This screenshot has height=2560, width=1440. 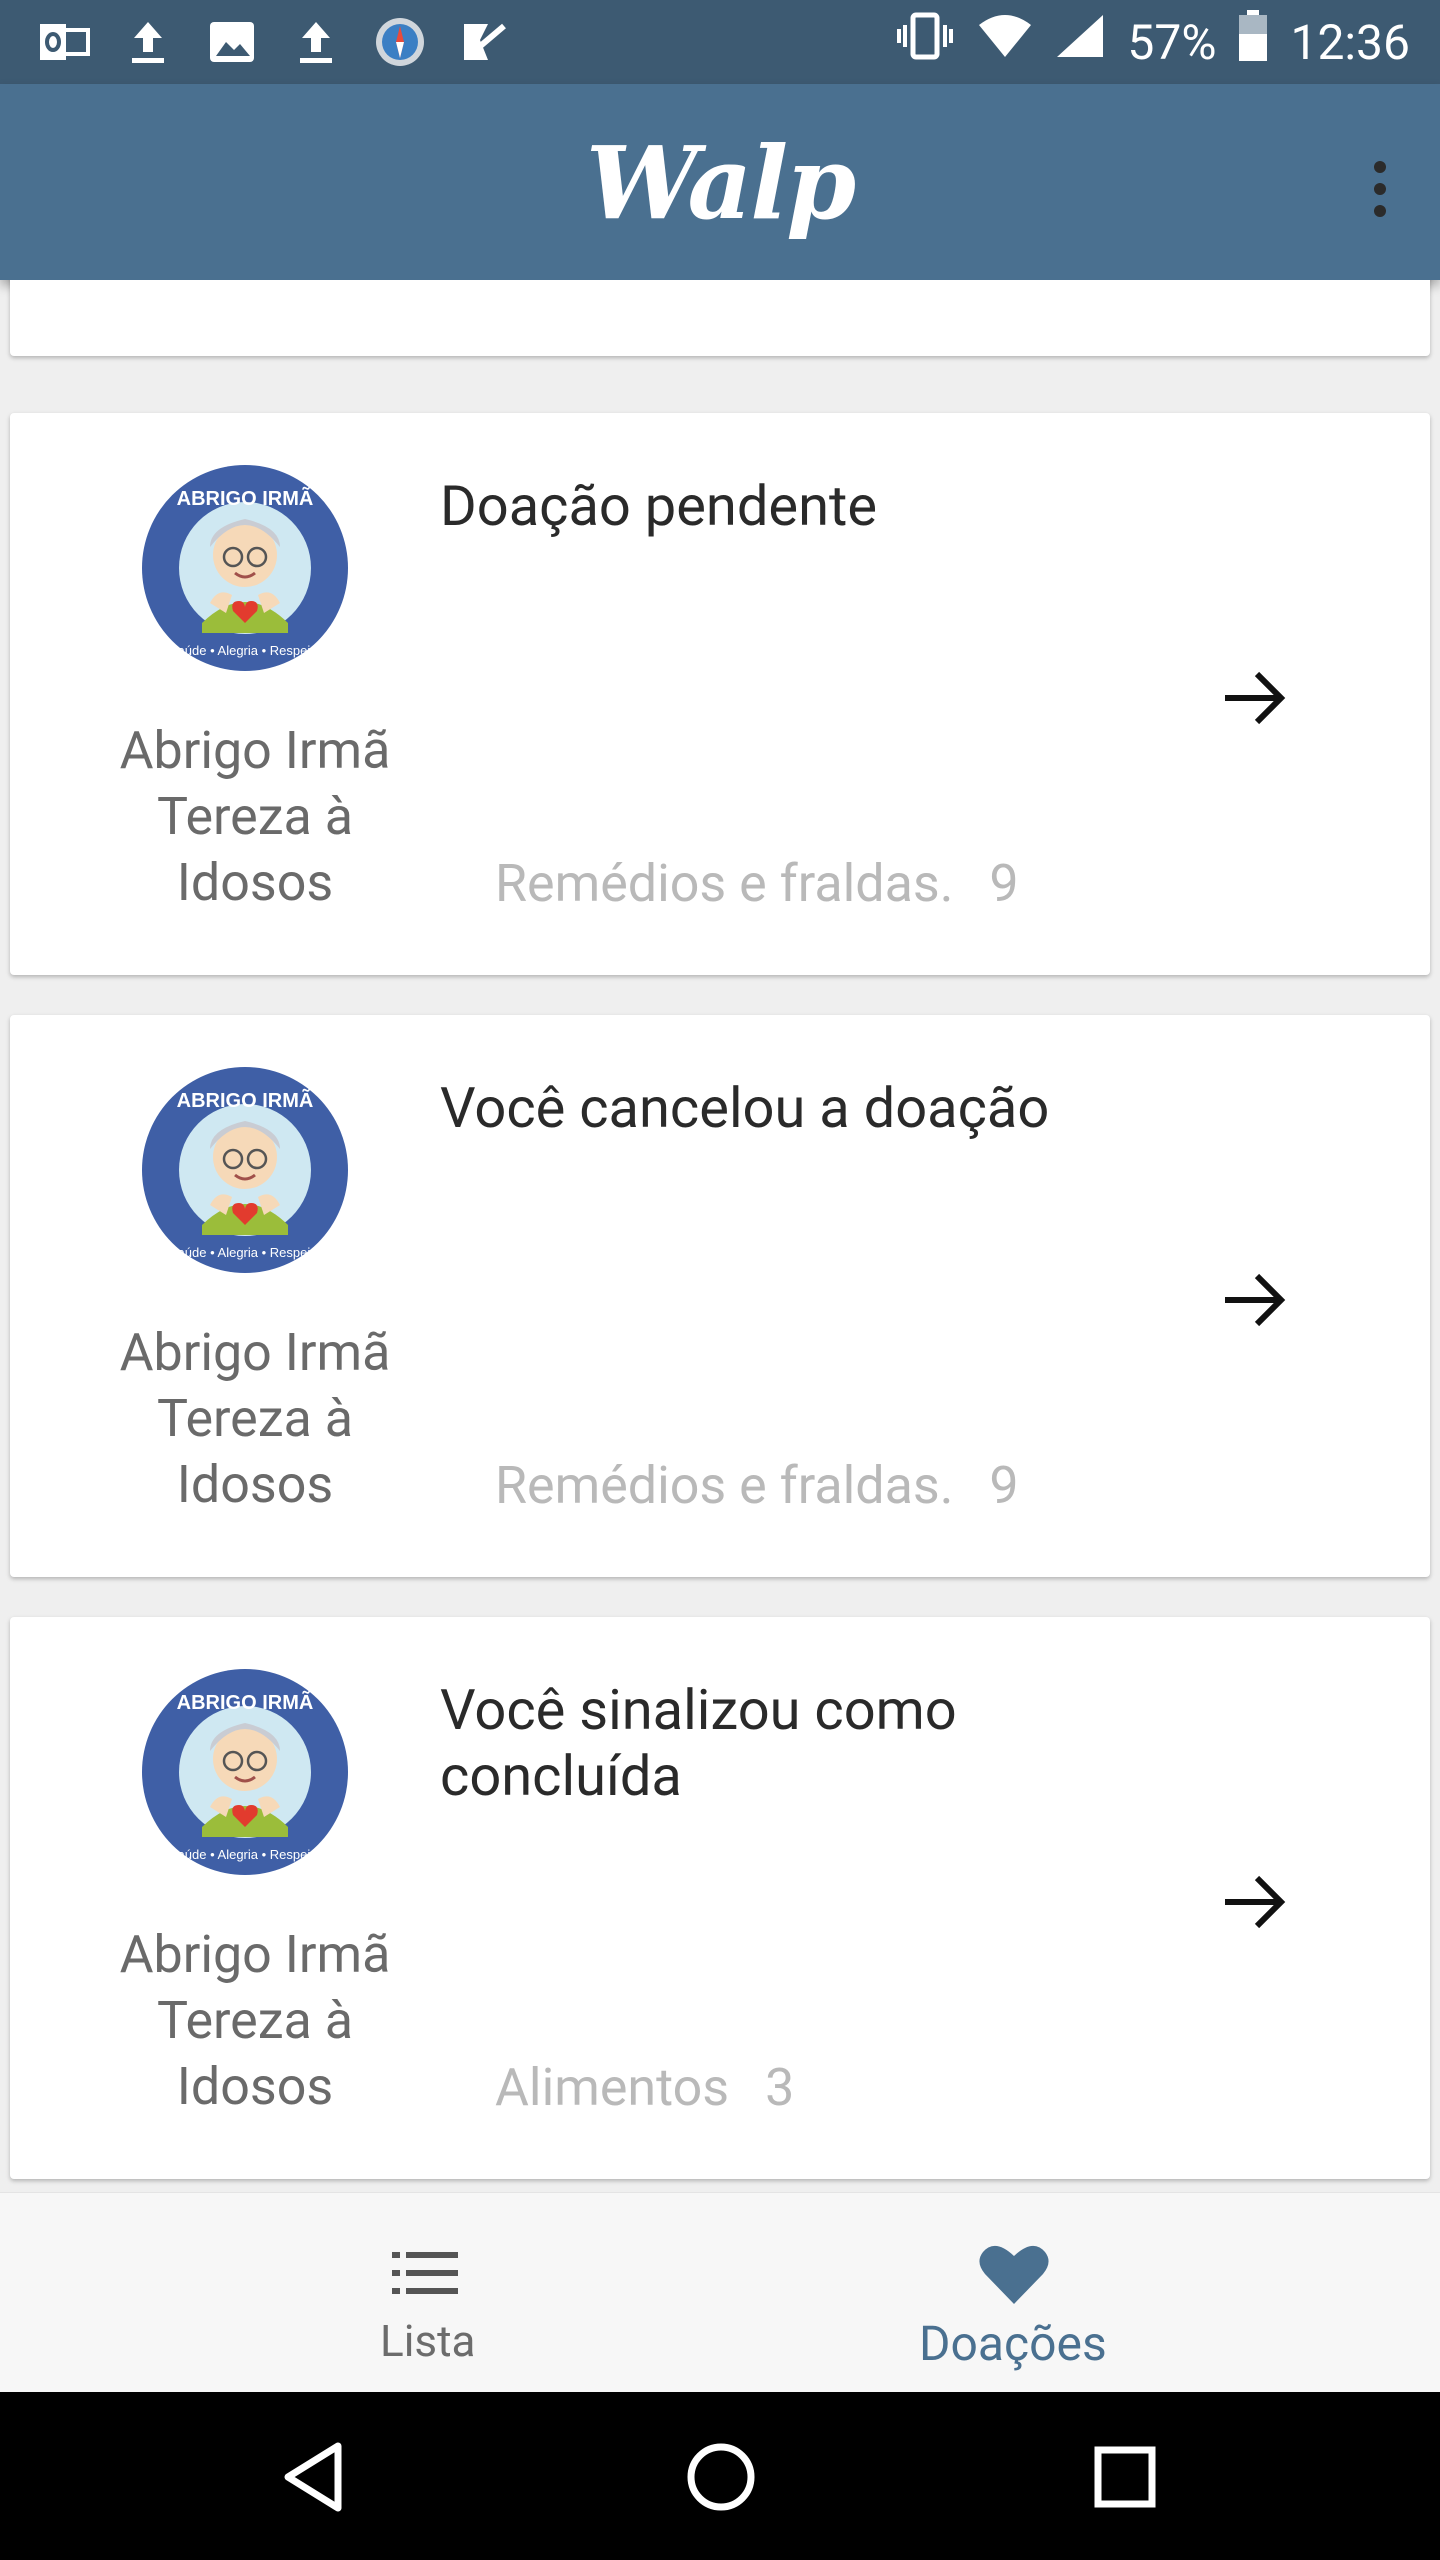 I want to click on notification-icons, so click(x=274, y=42).